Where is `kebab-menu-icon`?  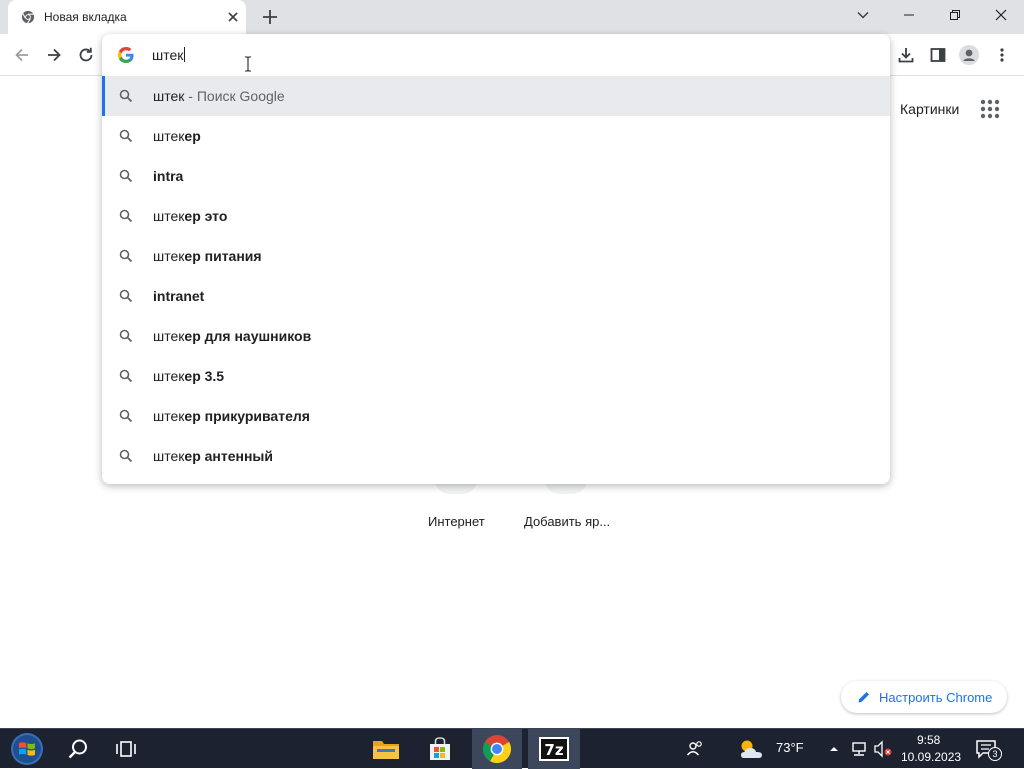 kebab-menu-icon is located at coordinates (1002, 55).